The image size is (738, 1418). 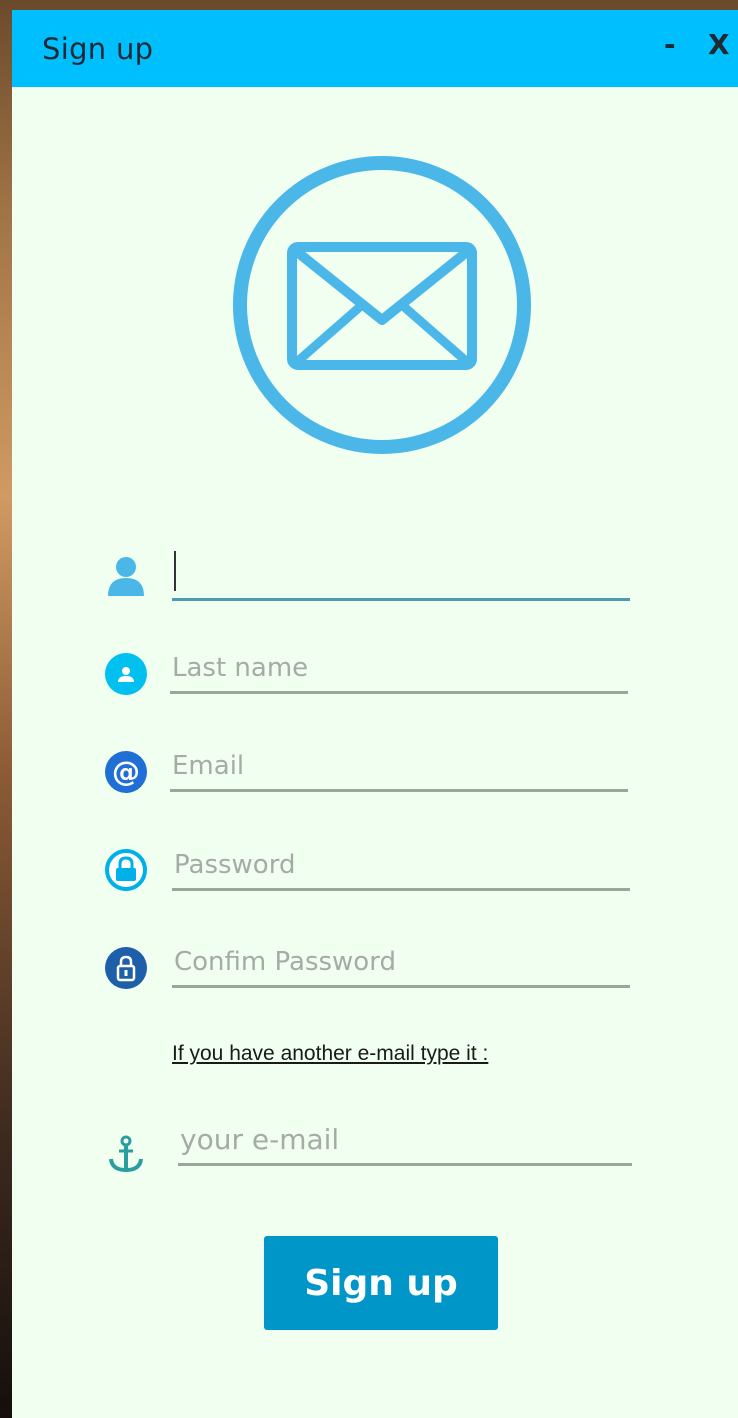 What do you see at coordinates (126, 576) in the screenshot?
I see `user-icon` at bounding box center [126, 576].